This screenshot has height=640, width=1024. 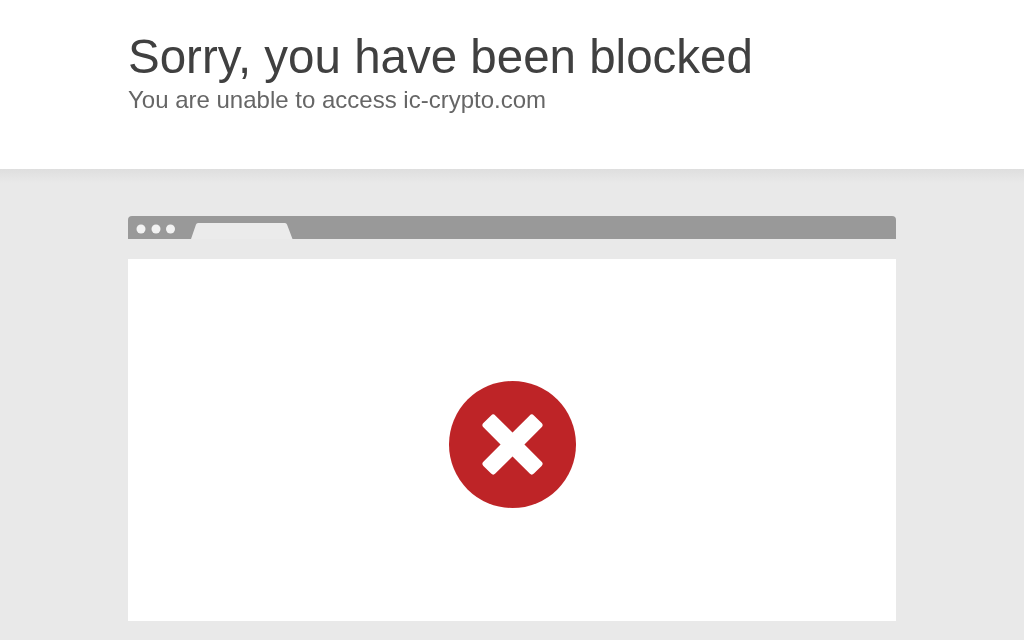 What do you see at coordinates (440, 57) in the screenshot?
I see `page-title: Sorry, you have been blocked` at bounding box center [440, 57].